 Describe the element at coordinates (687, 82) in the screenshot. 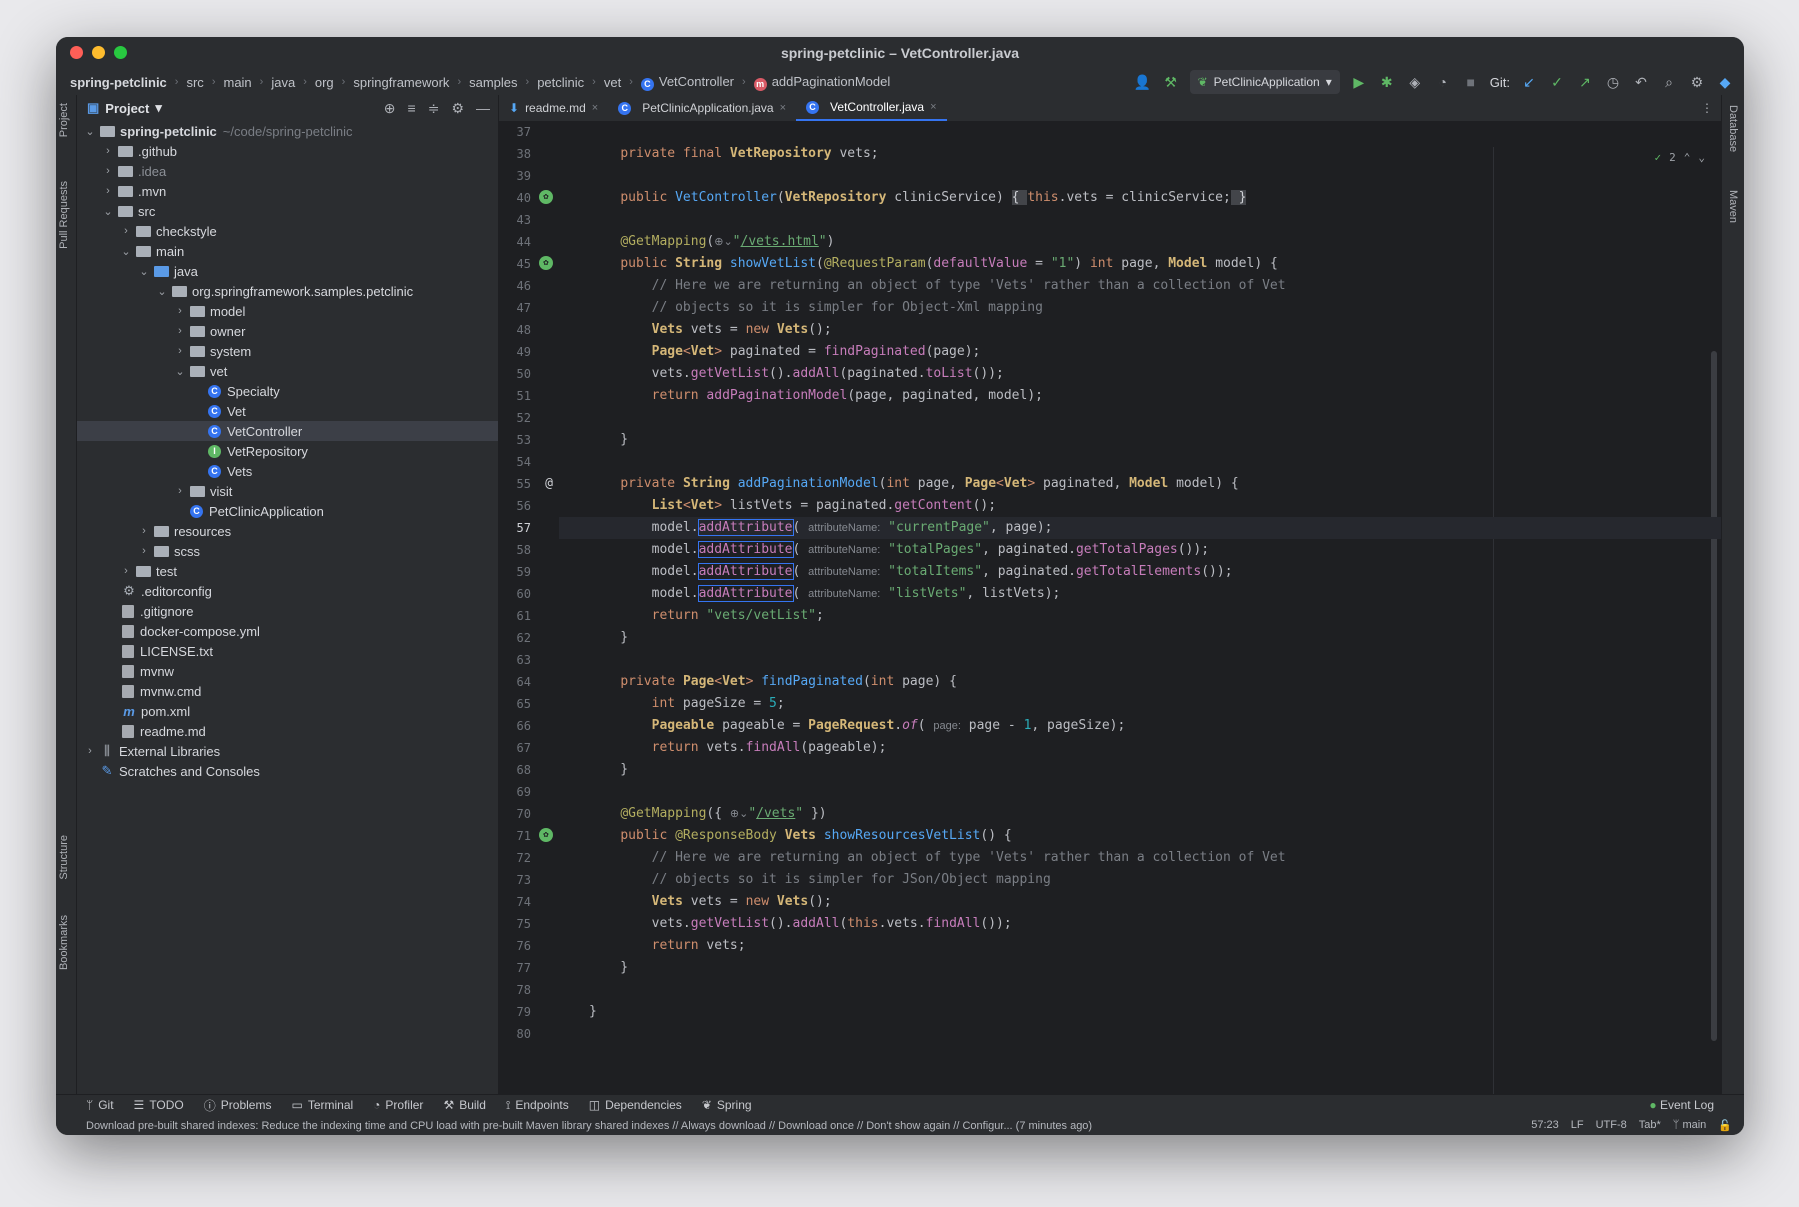

I see `breadcrumb-vetcontroller: C VetController` at that location.